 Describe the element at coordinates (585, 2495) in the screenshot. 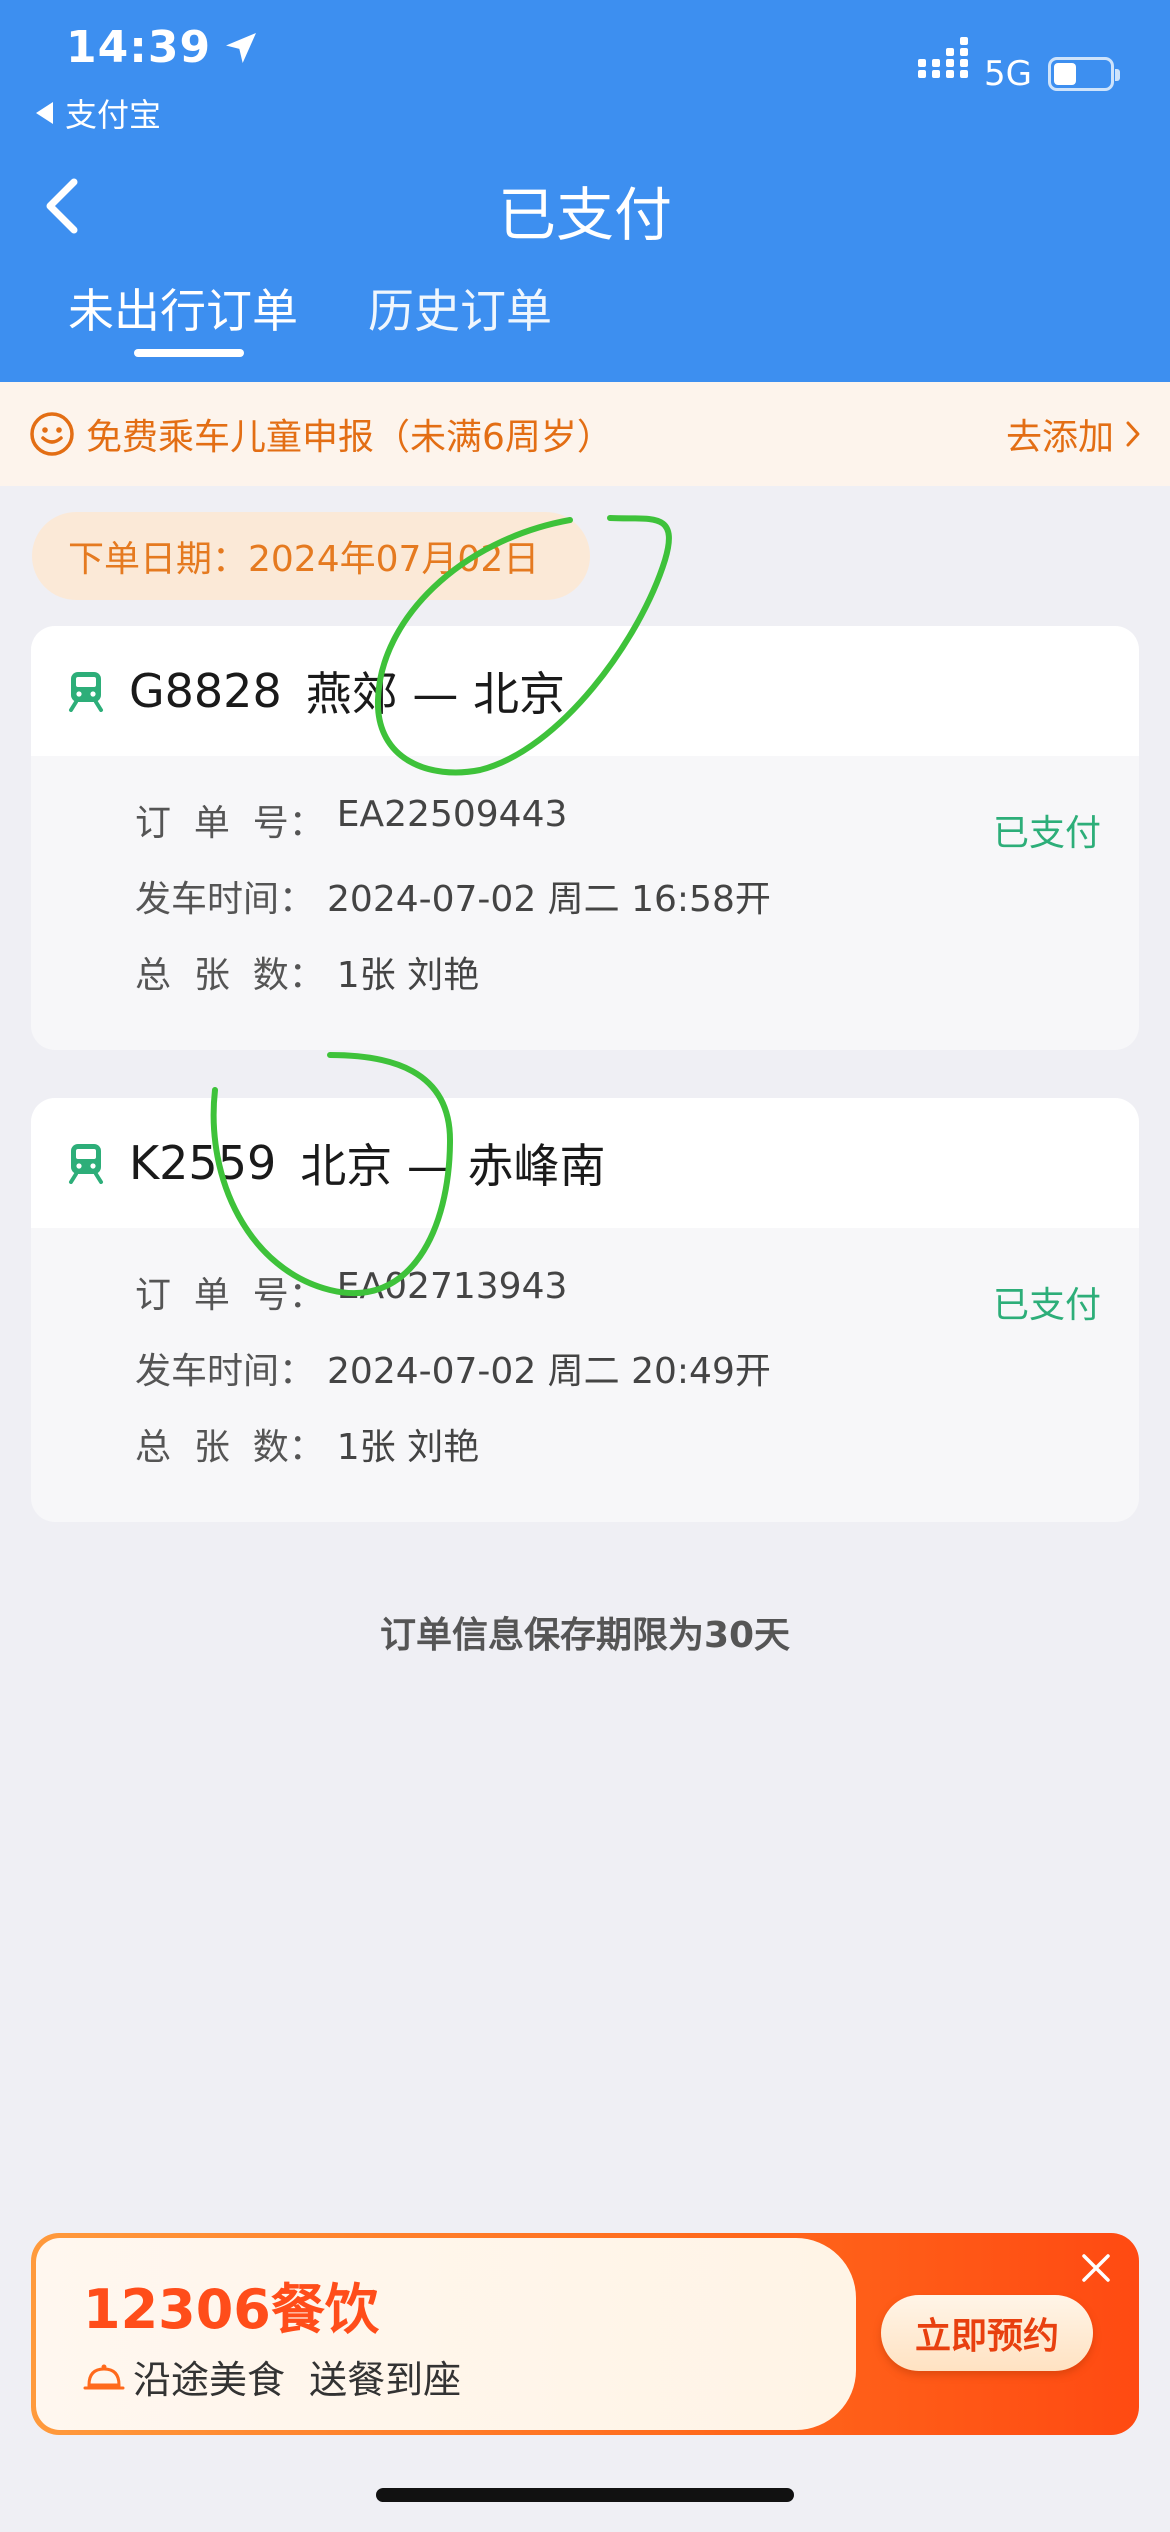

I see `home-indicator` at that location.